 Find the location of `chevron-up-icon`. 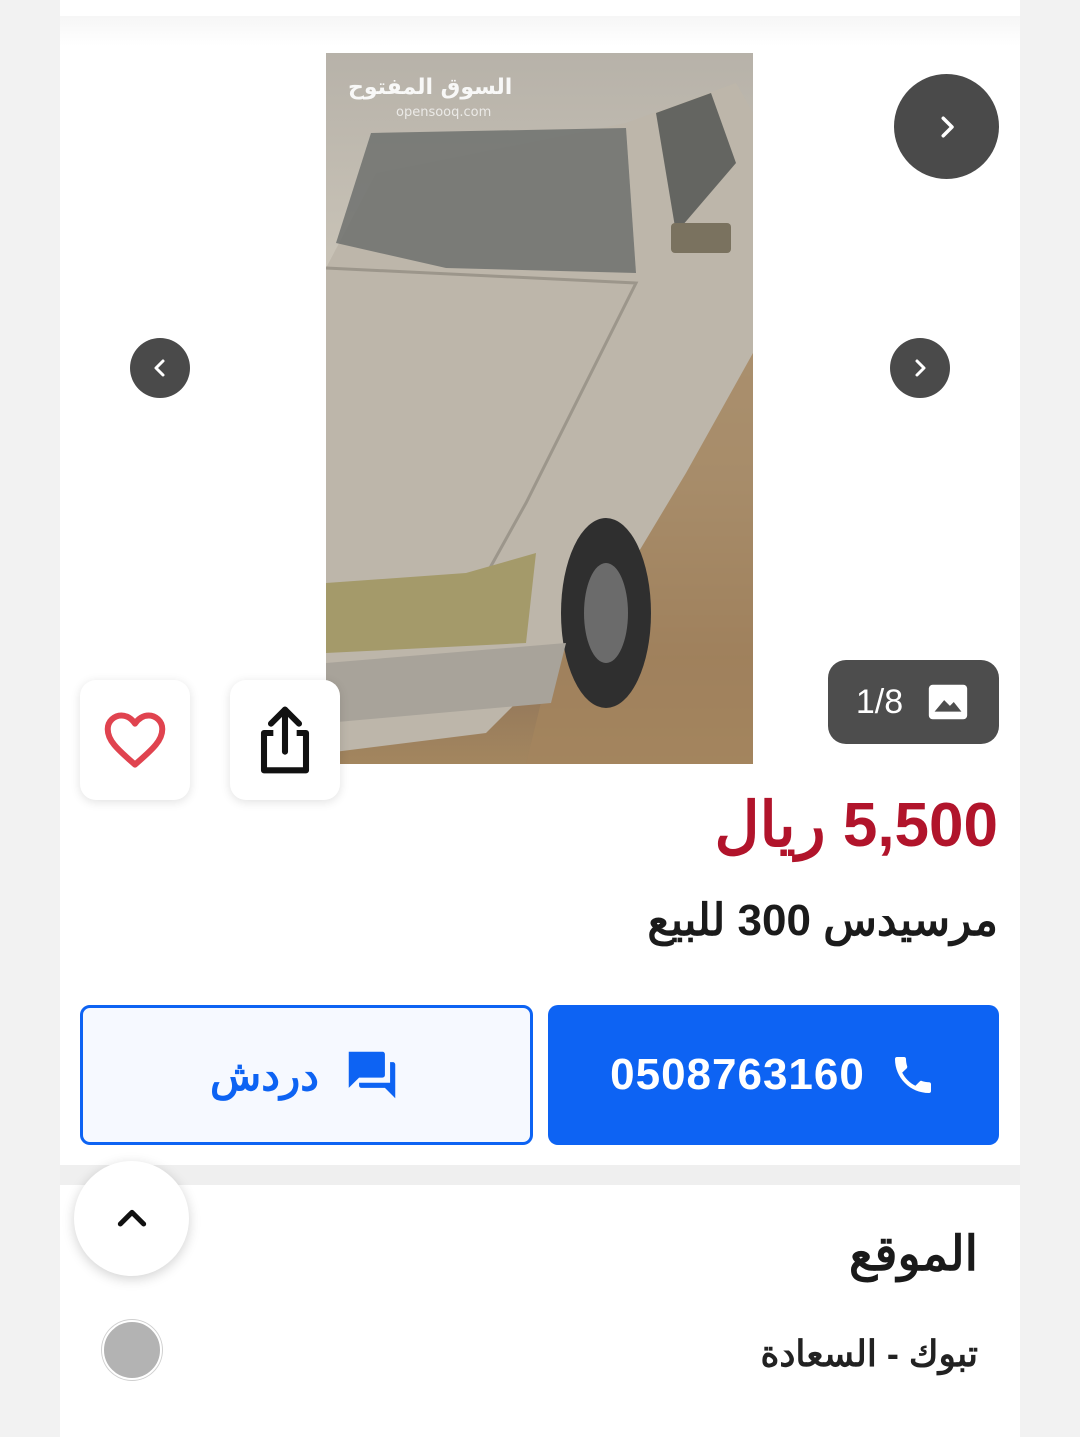

chevron-up-icon is located at coordinates (131, 1217).